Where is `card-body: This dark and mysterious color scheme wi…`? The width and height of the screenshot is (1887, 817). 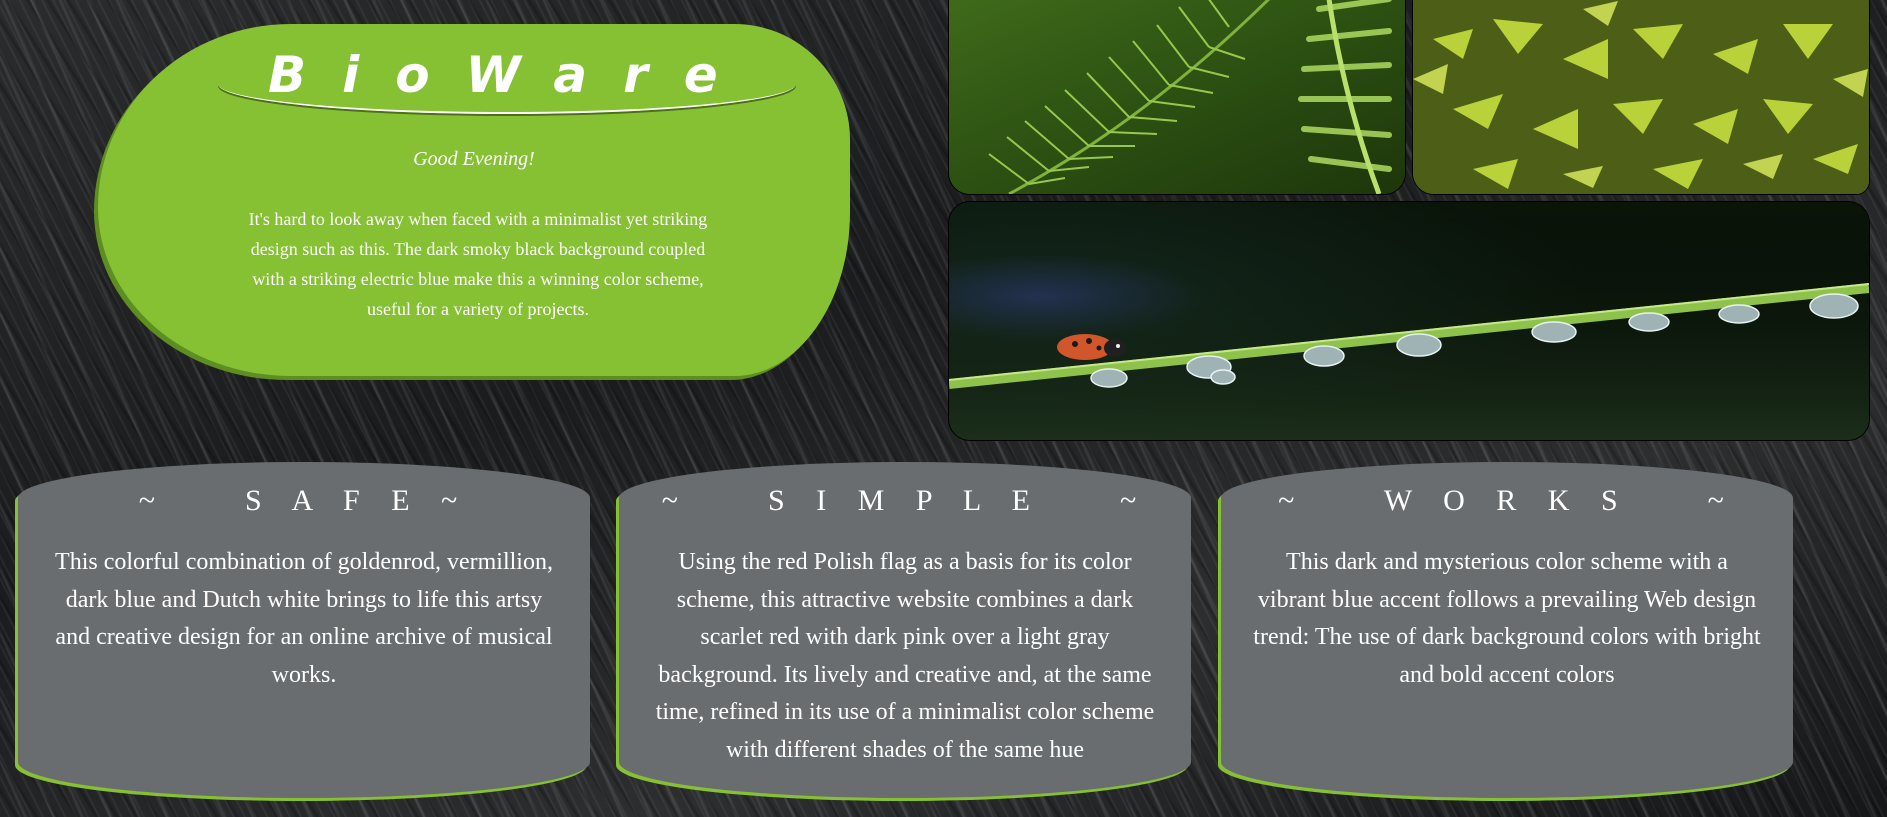 card-body: This dark and mysterious color scheme wi… is located at coordinates (1507, 618).